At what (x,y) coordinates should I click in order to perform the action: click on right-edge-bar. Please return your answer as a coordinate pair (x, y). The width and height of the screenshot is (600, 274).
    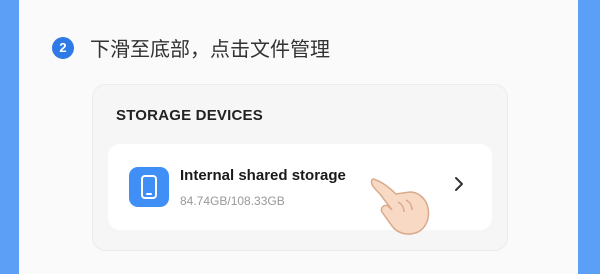
    Looking at the image, I should click on (589, 137).